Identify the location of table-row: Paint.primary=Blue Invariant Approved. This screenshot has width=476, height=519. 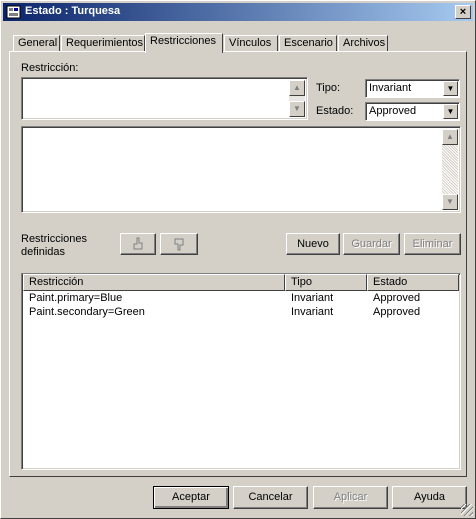
(241, 299).